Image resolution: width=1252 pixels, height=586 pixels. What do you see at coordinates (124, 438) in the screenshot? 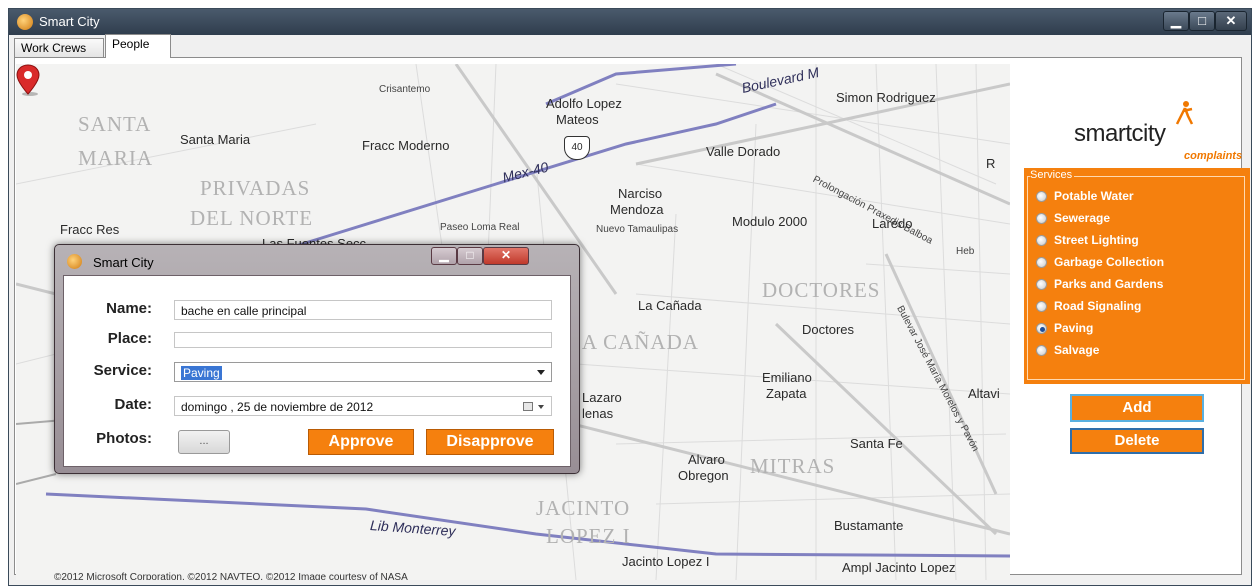
I see `photos-label: Photos:` at bounding box center [124, 438].